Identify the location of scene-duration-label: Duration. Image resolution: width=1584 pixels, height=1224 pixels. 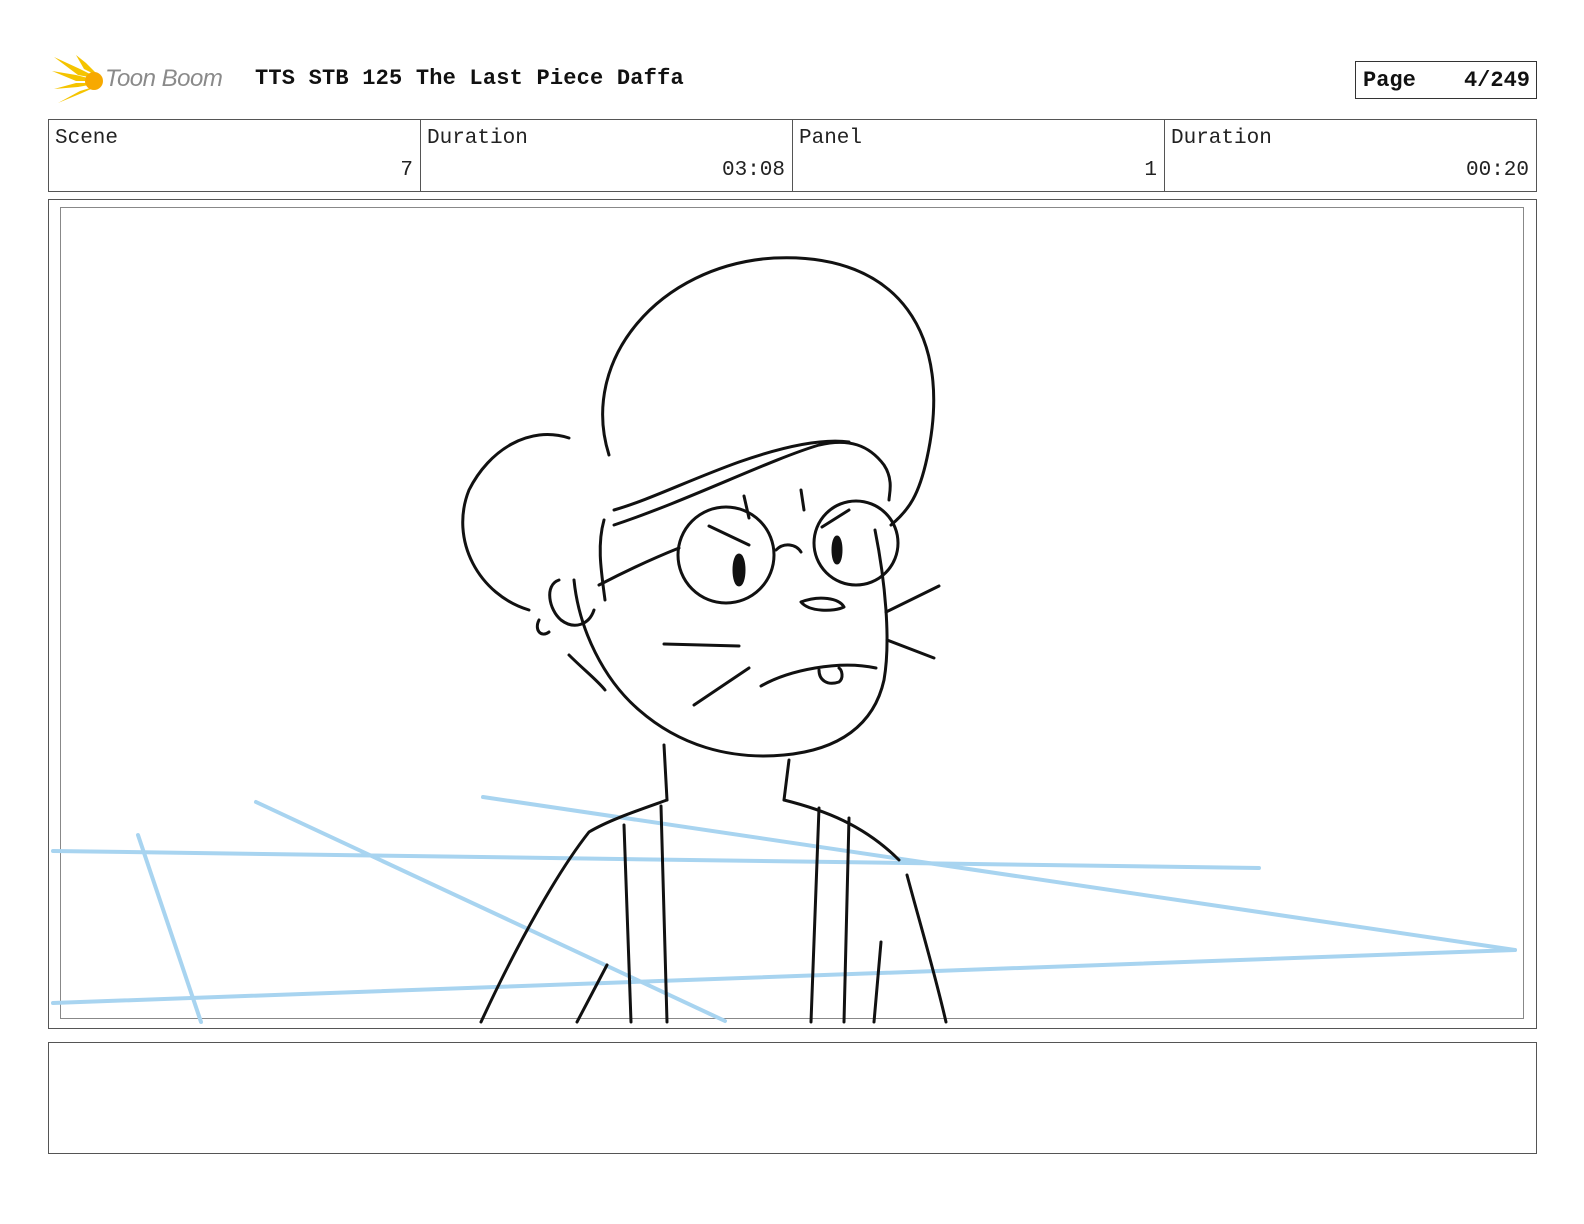
(477, 138).